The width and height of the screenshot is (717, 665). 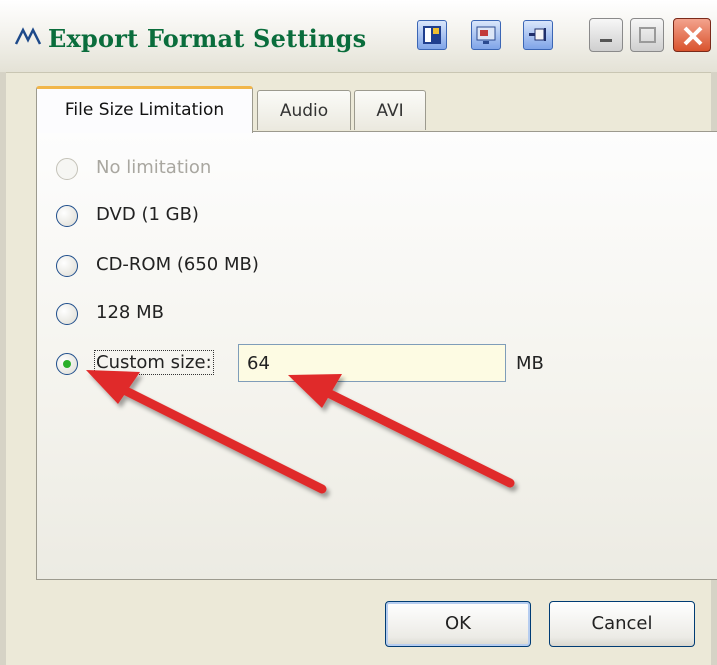 I want to click on pin-icon, so click(x=537, y=34).